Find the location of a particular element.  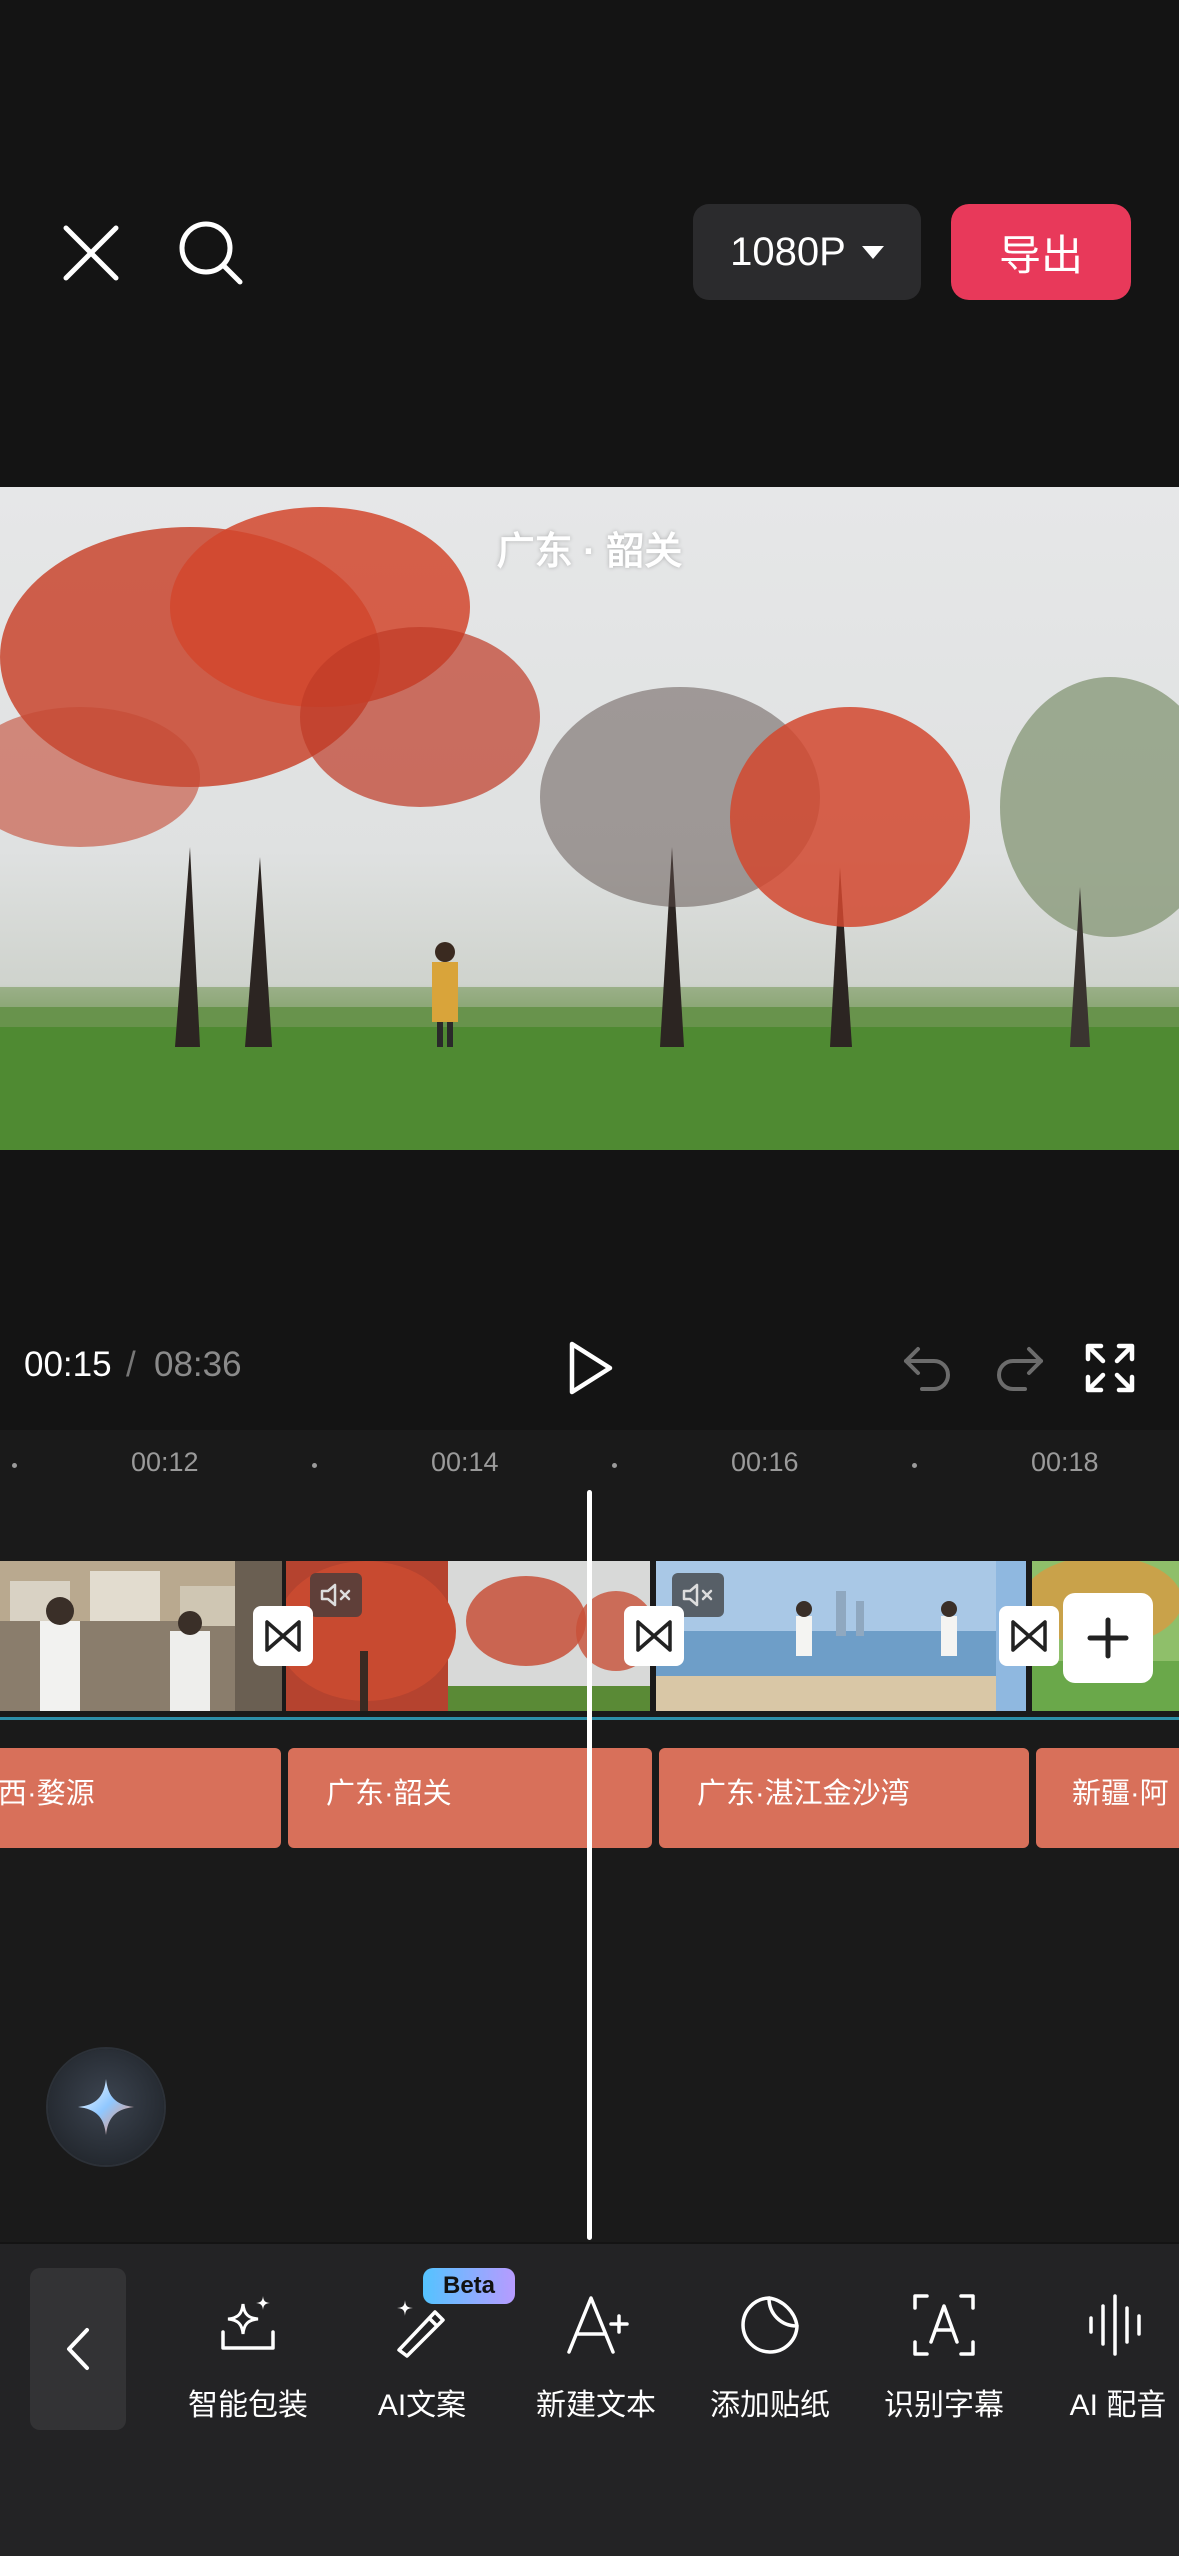

clip-thumbnail is located at coordinates (141, 1636).